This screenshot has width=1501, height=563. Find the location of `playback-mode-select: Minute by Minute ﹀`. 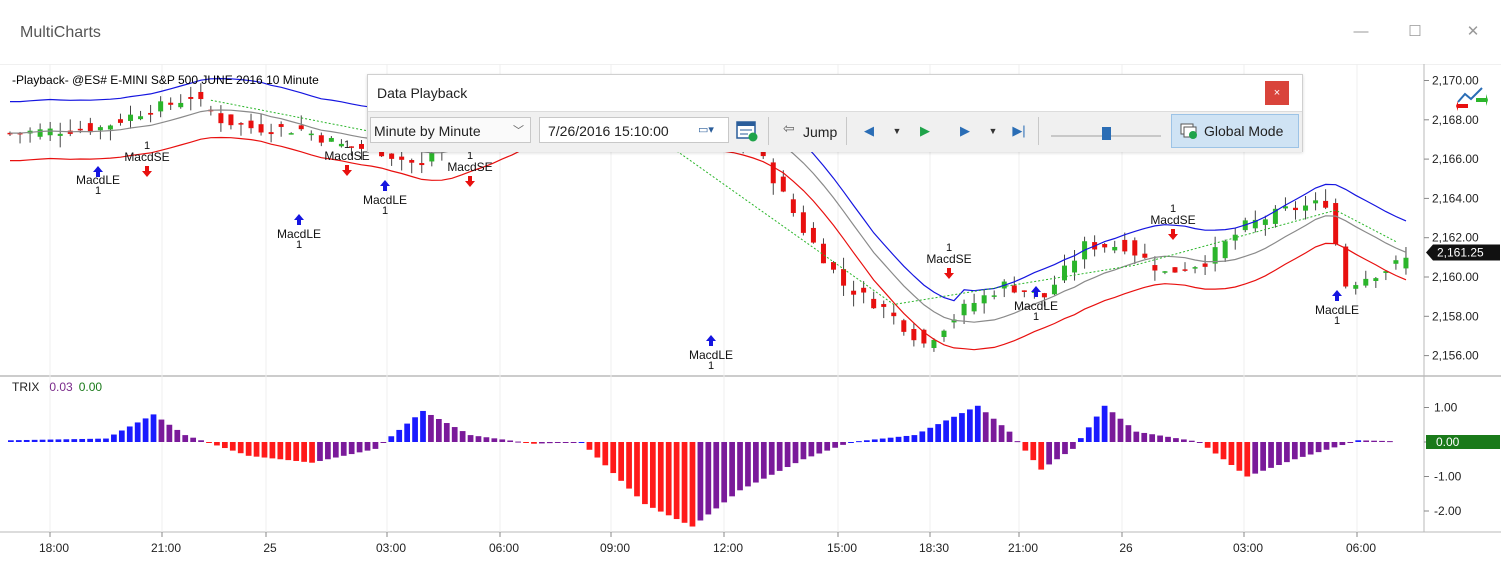

playback-mode-select: Minute by Minute ﹀ is located at coordinates (450, 130).